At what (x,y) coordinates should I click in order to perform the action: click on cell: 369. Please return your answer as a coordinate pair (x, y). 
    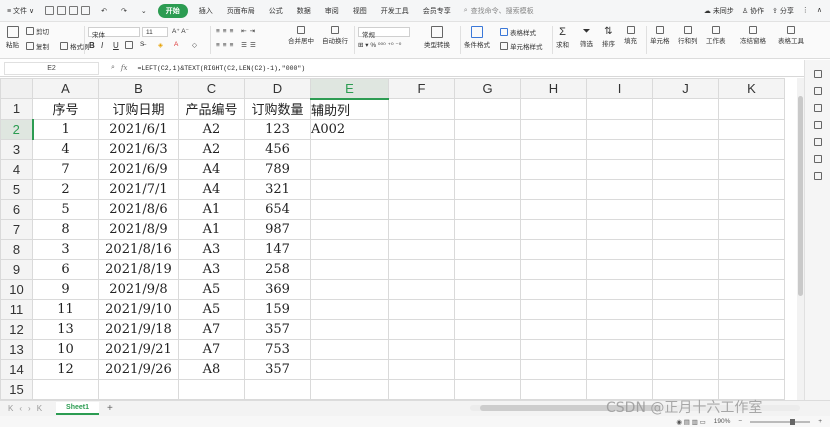
    Looking at the image, I should click on (277, 289).